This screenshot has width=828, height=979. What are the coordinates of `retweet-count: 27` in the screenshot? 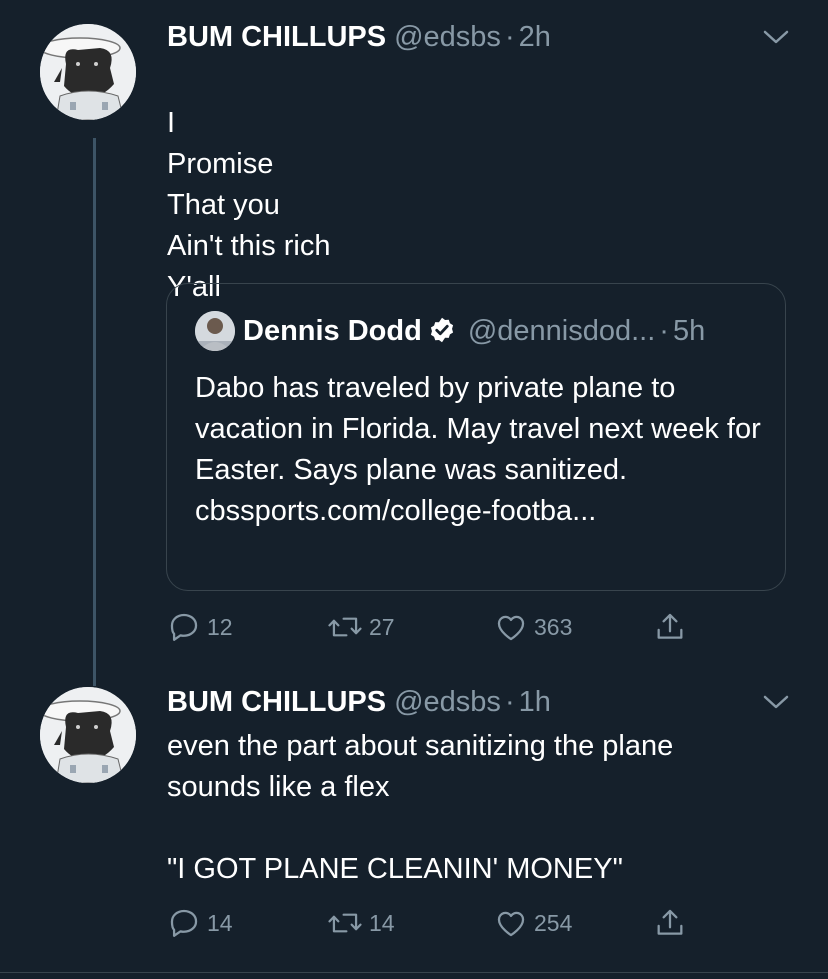 It's located at (382, 626).